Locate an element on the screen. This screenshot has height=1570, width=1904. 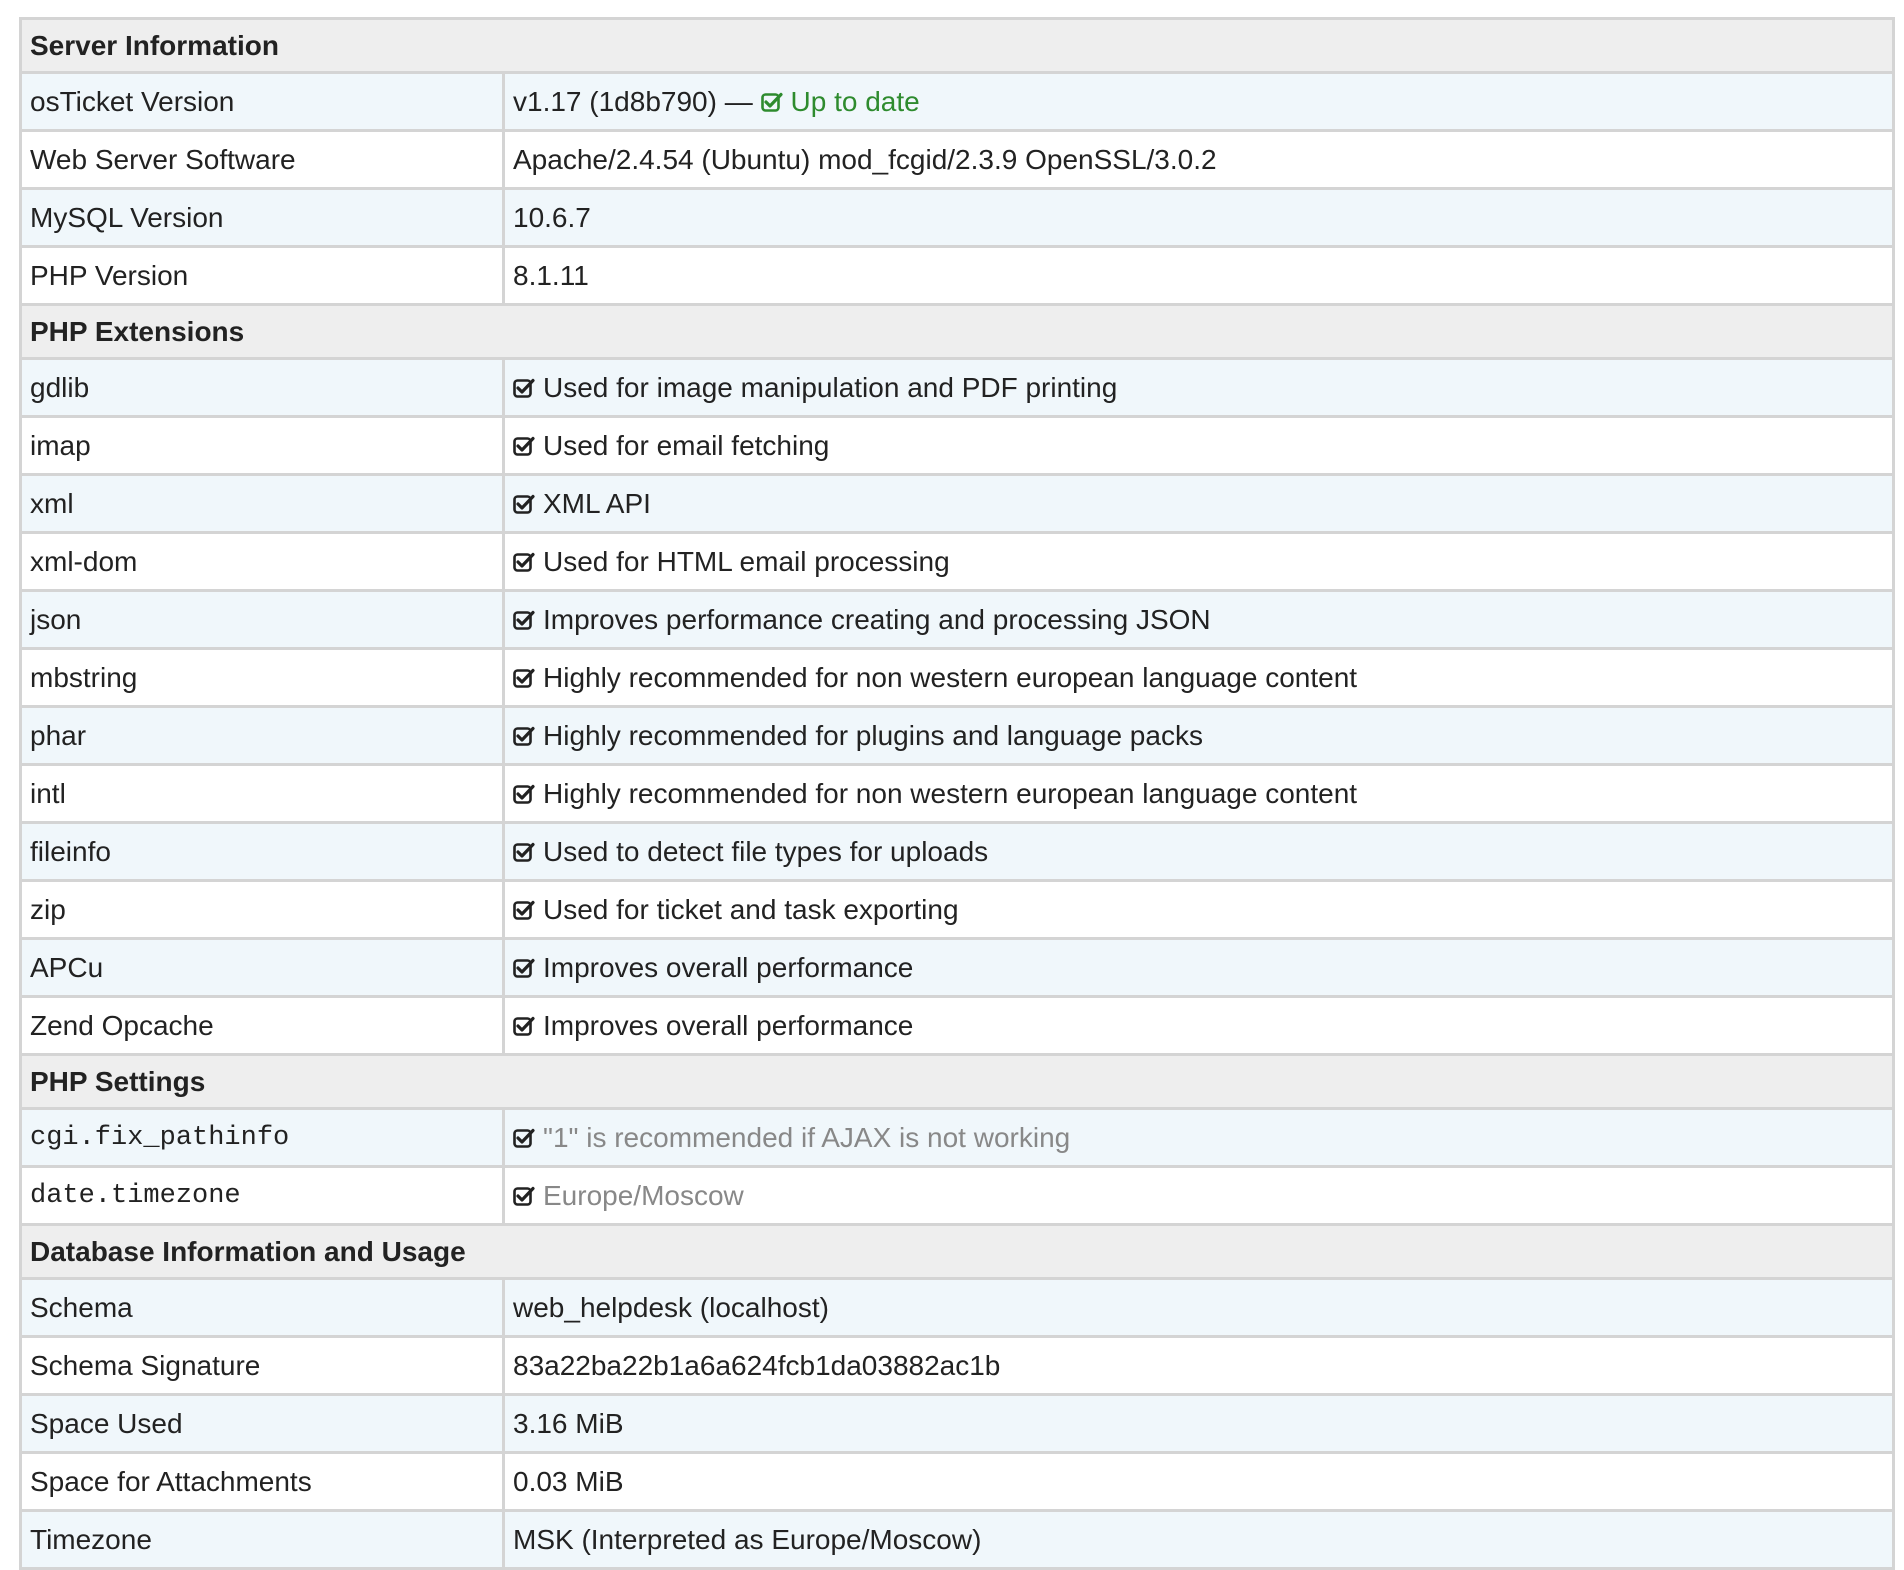
table-row: zip Used for ticket and task exporting is located at coordinates (957, 909).